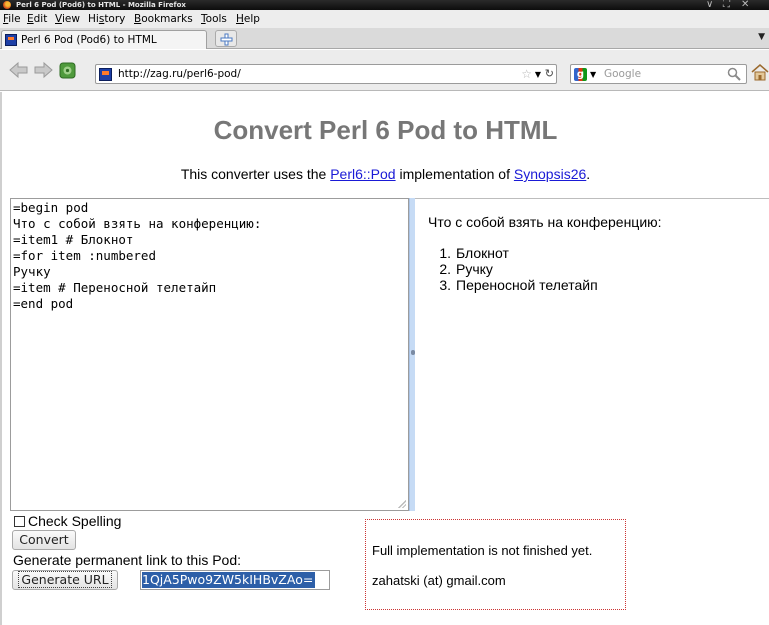 The height and width of the screenshot is (625, 769). What do you see at coordinates (482, 550) in the screenshot?
I see `notice-status-text: Full implementation is not finished yet.` at bounding box center [482, 550].